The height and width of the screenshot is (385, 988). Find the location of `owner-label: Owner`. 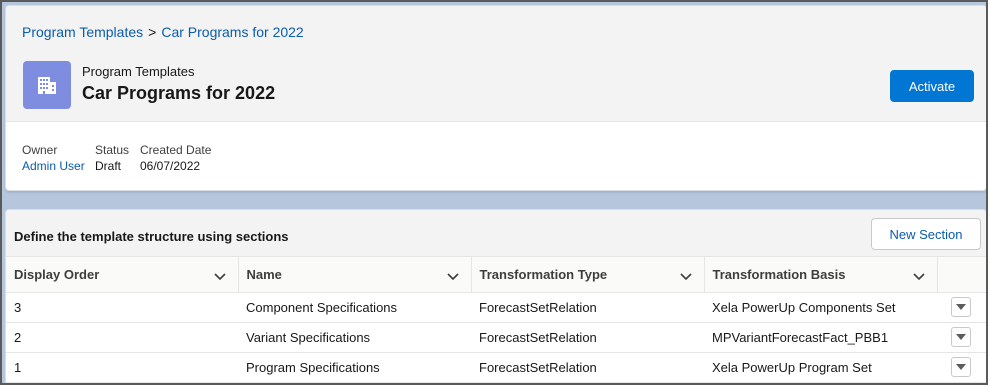

owner-label: Owner is located at coordinates (40, 150).